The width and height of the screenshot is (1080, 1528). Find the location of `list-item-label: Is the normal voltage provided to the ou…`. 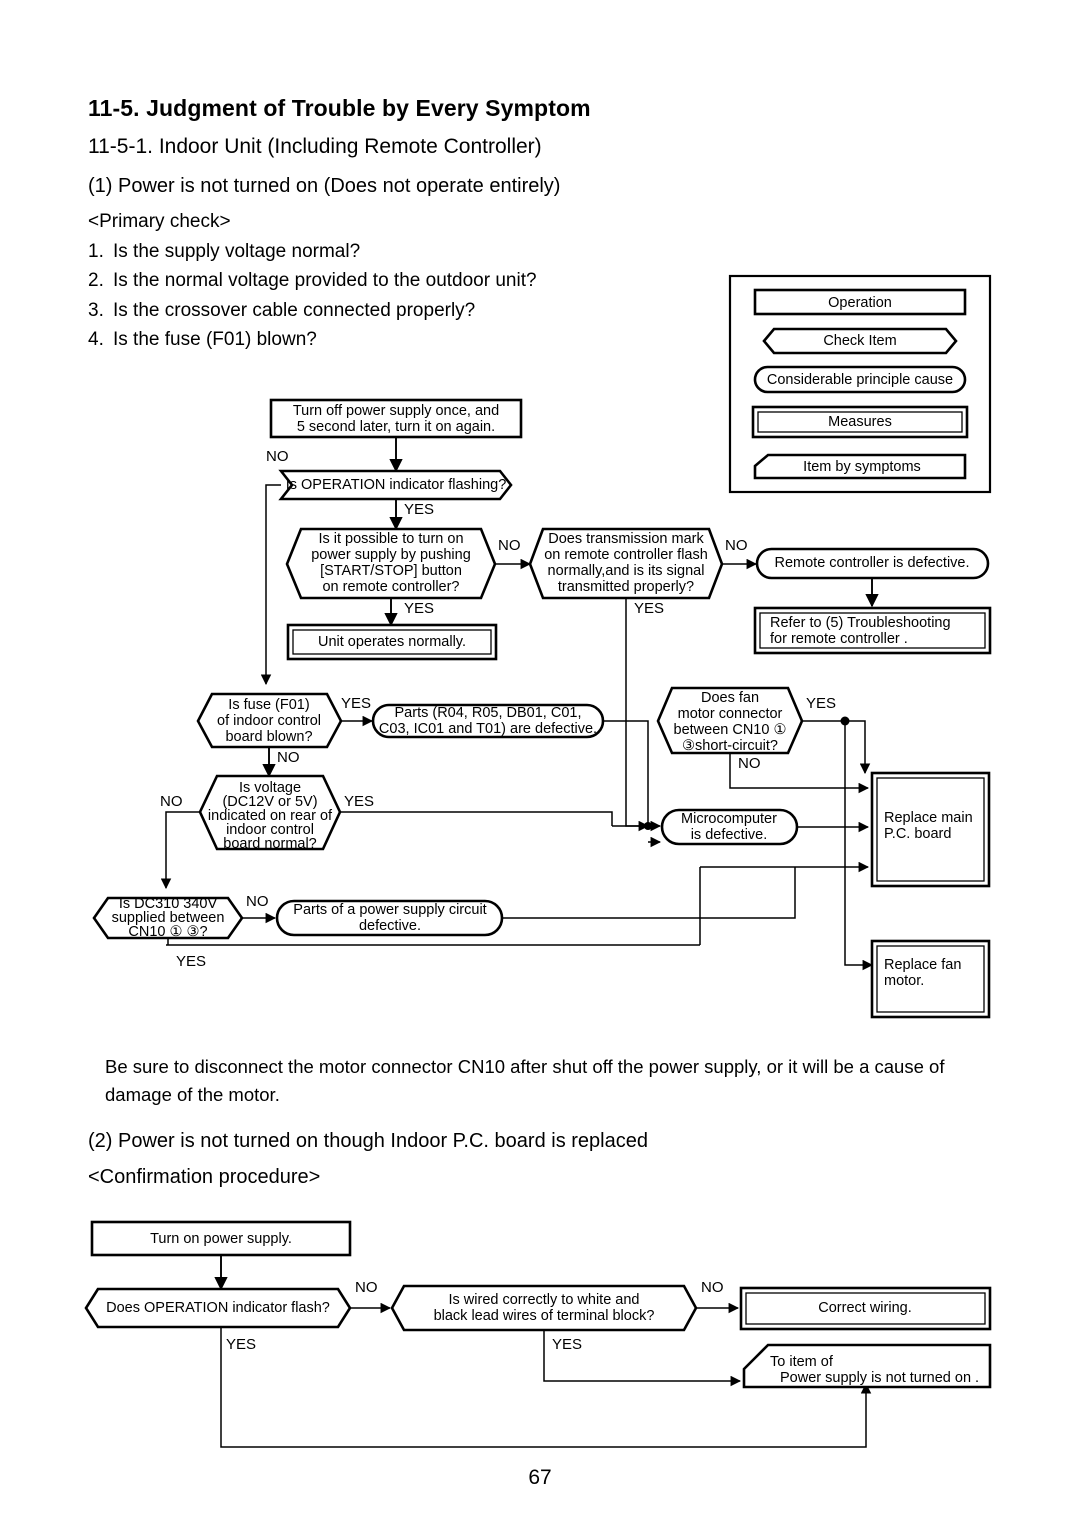

list-item-label: Is the normal voltage provided to the ou… is located at coordinates (325, 281).